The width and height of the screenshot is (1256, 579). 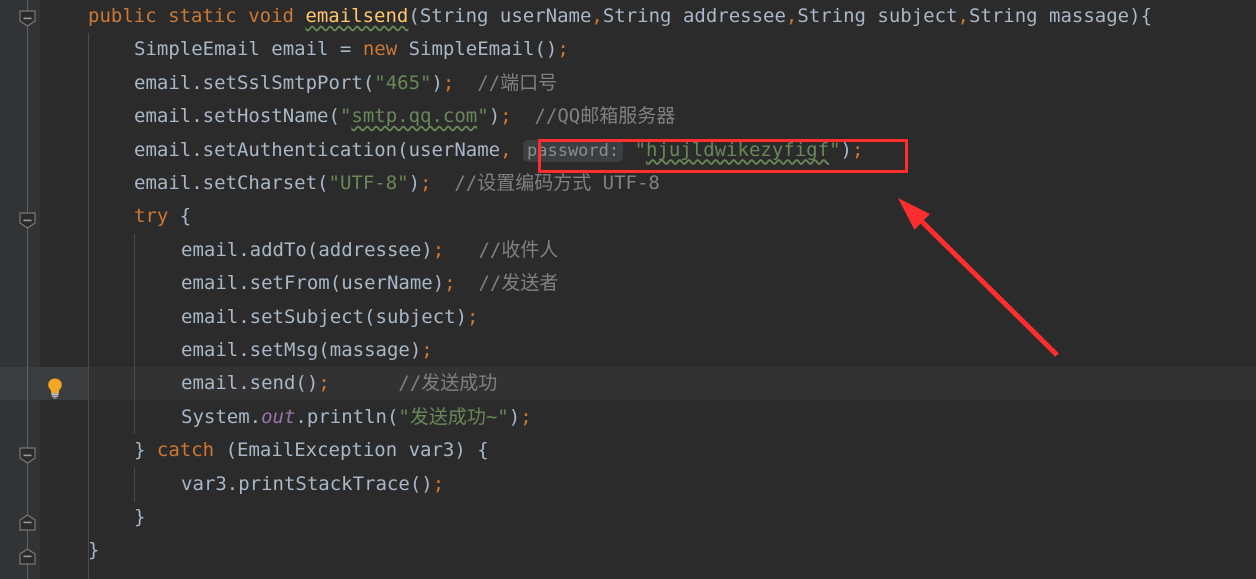 I want to click on code-line-15: var3.printStackTrace();, so click(x=312, y=484).